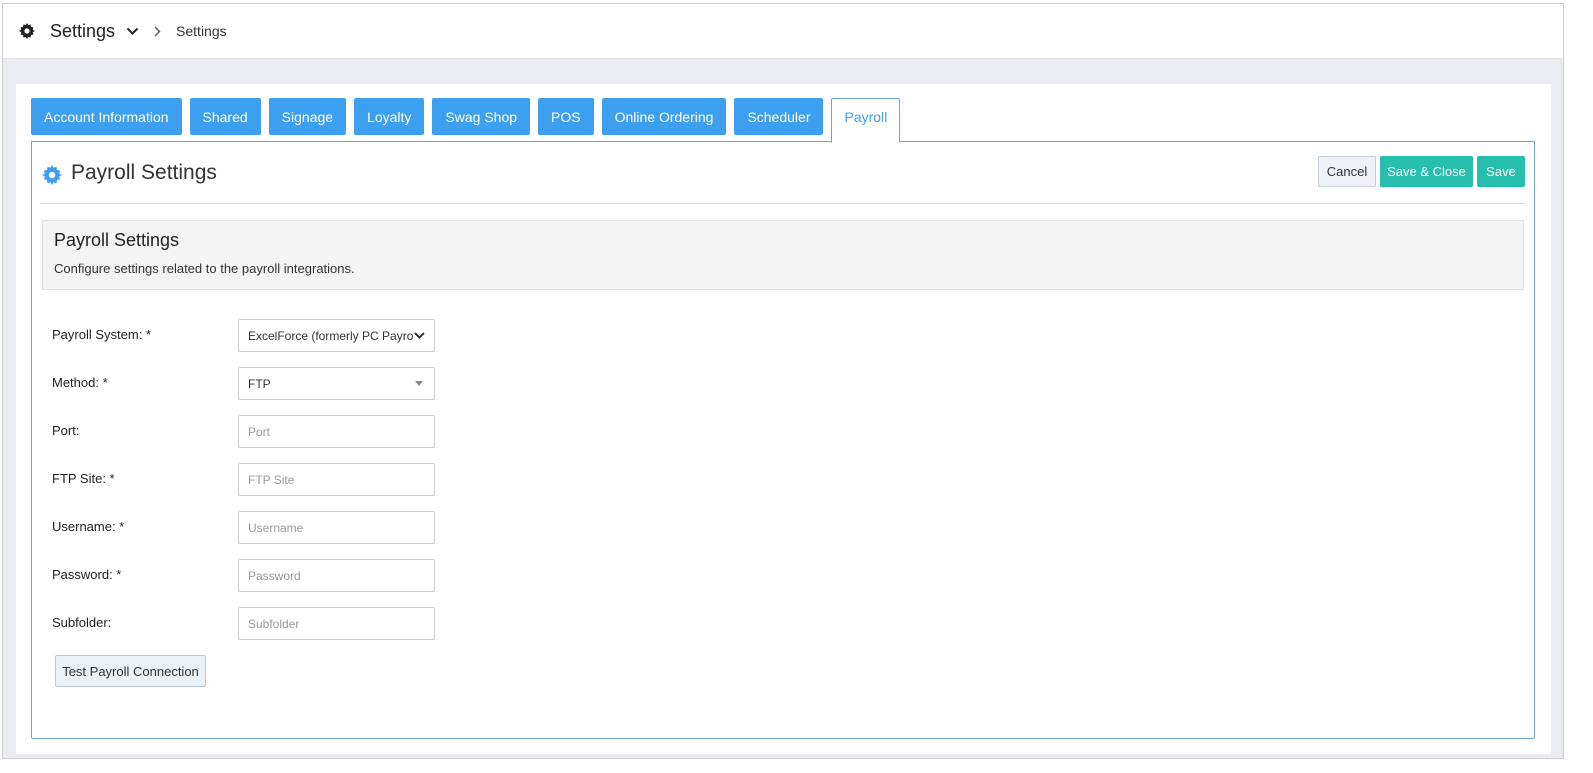  Describe the element at coordinates (83, 478) in the screenshot. I see `ftp-site-label: FTP Site: *` at that location.